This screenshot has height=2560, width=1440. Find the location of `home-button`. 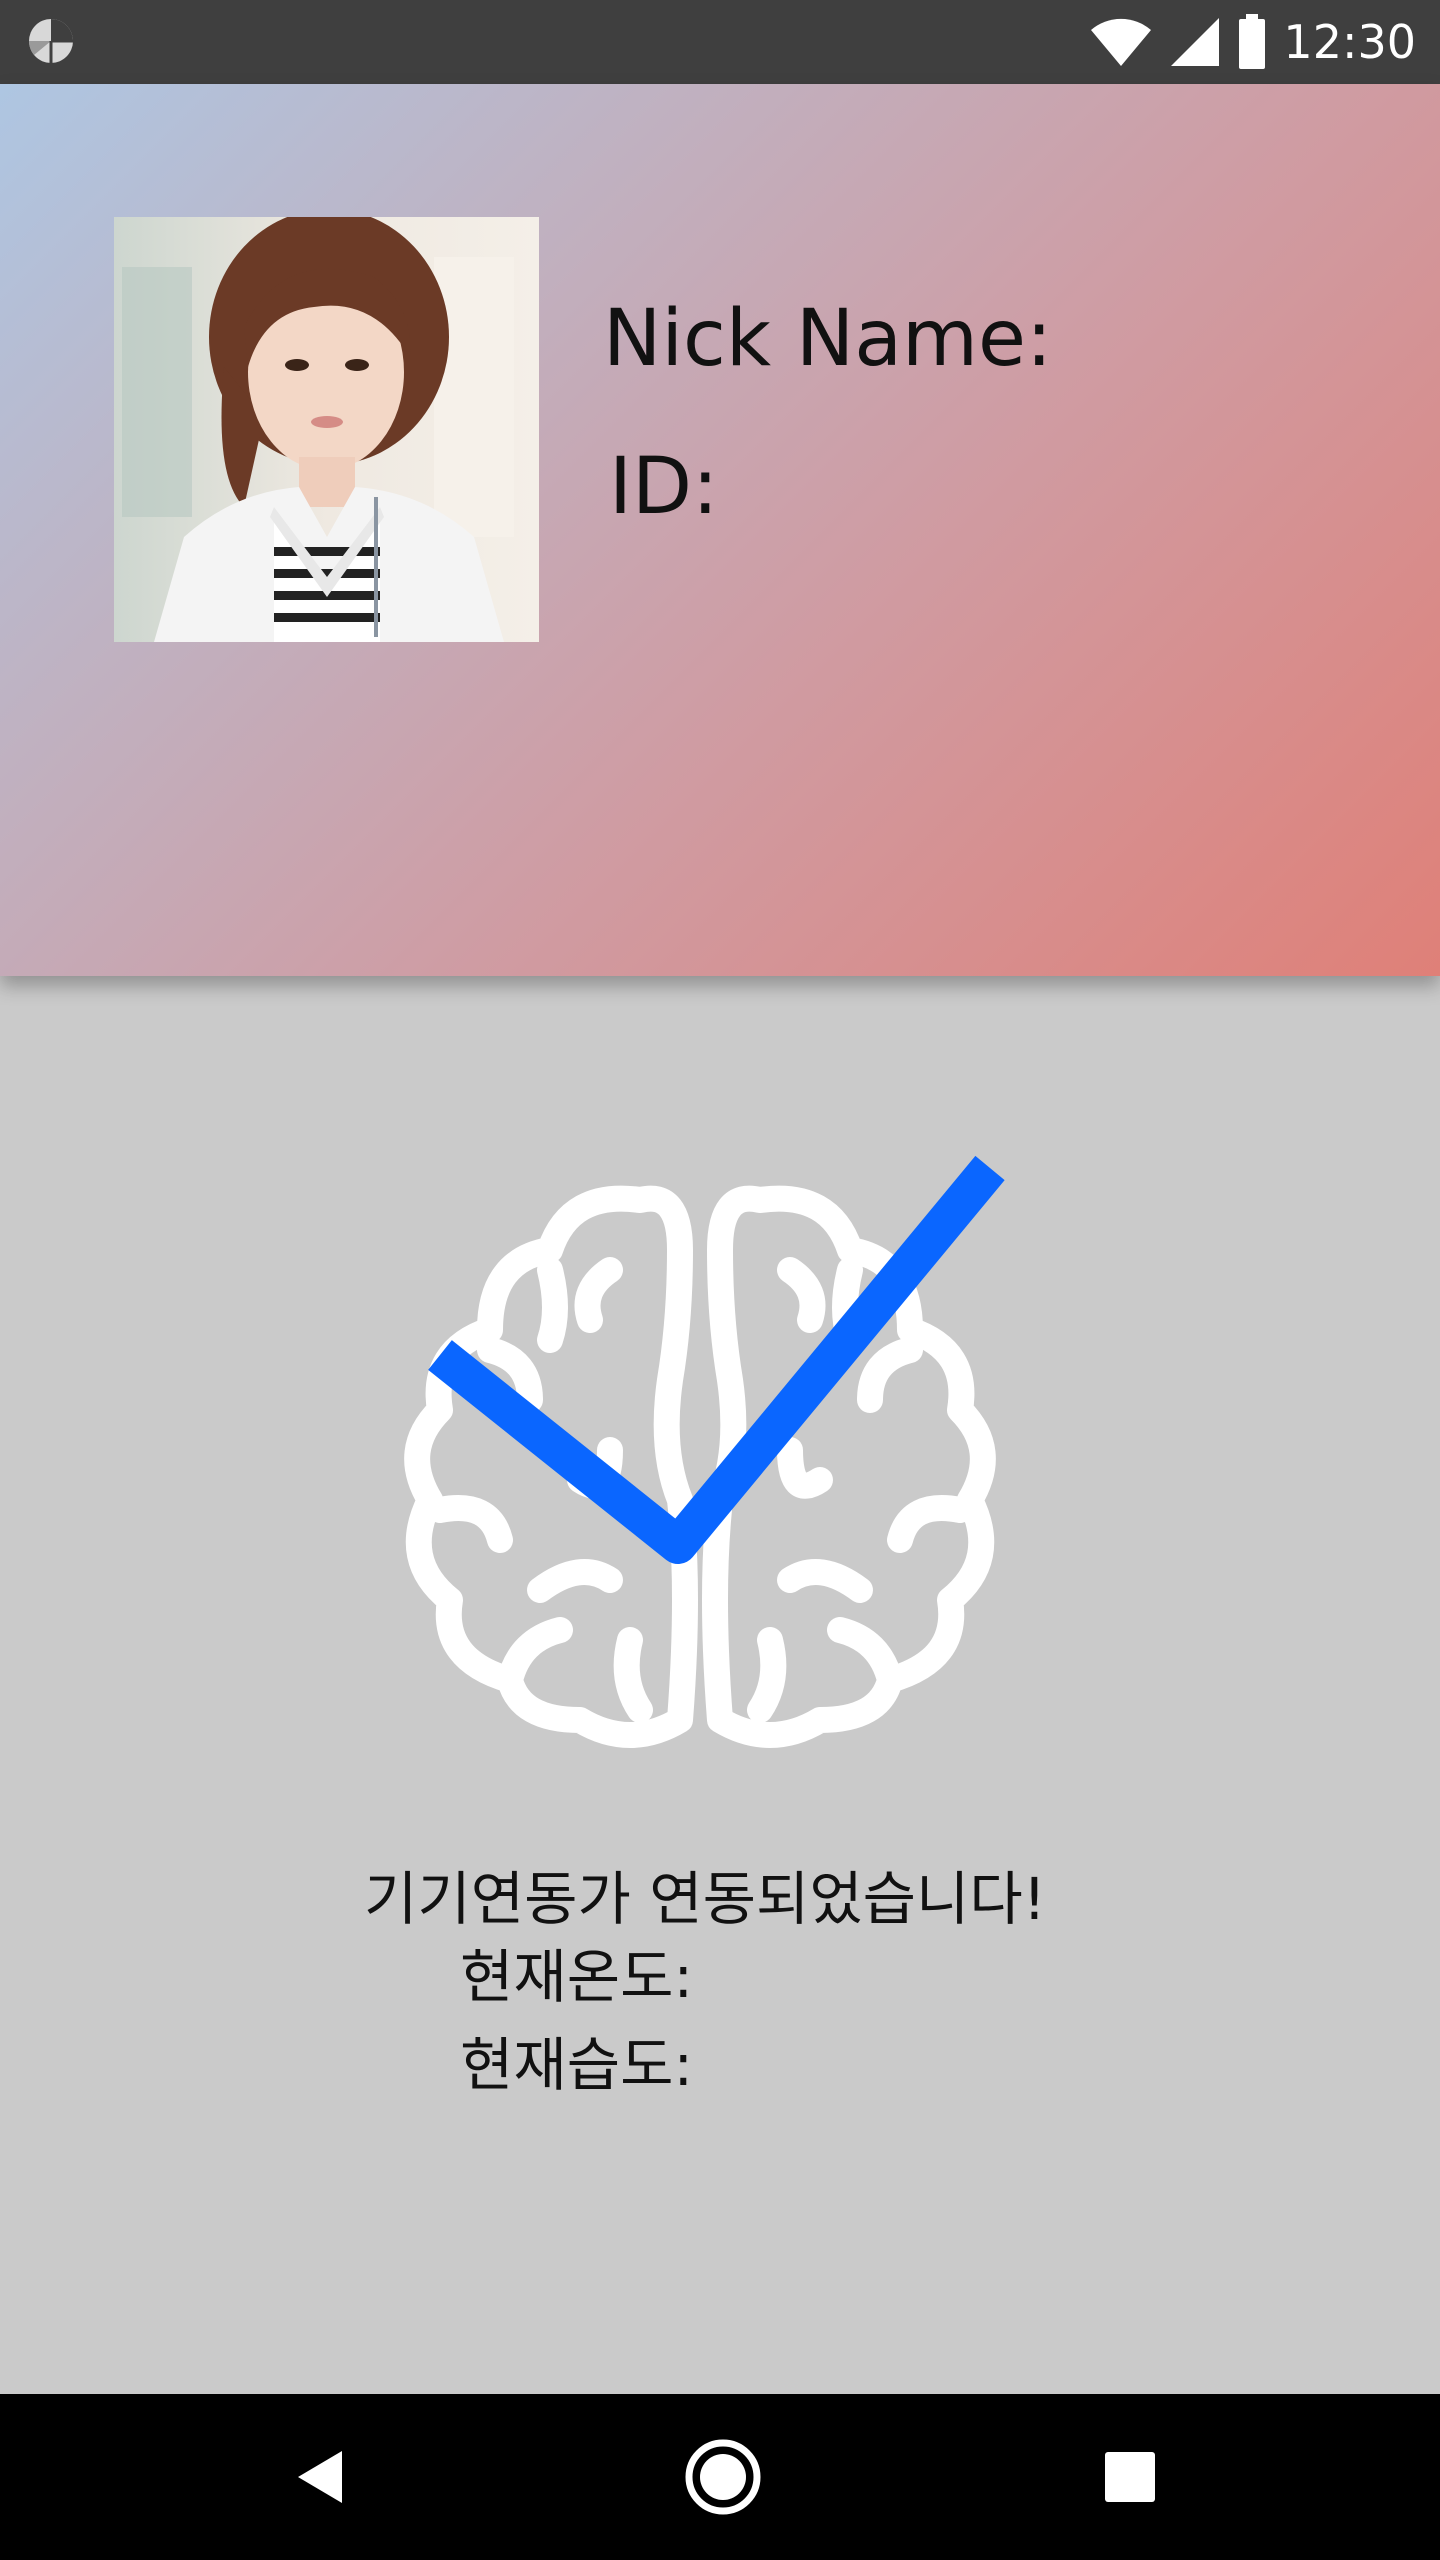

home-button is located at coordinates (723, 2477).